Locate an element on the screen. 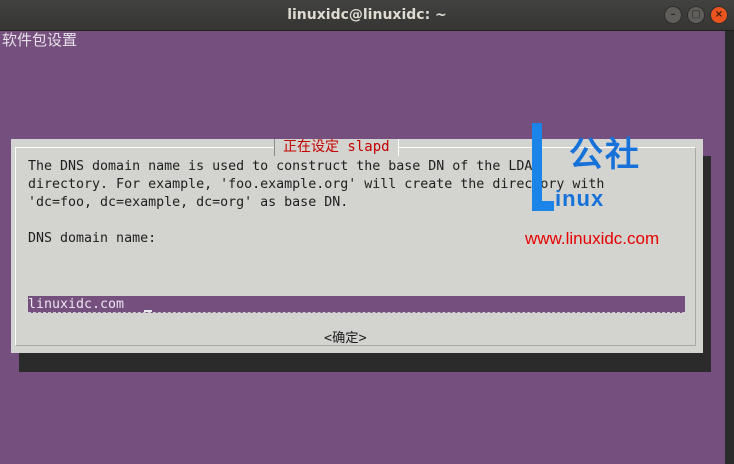 The height and width of the screenshot is (464, 734). window-title: linuxidc@linuxidc: ~ is located at coordinates (367, 15).